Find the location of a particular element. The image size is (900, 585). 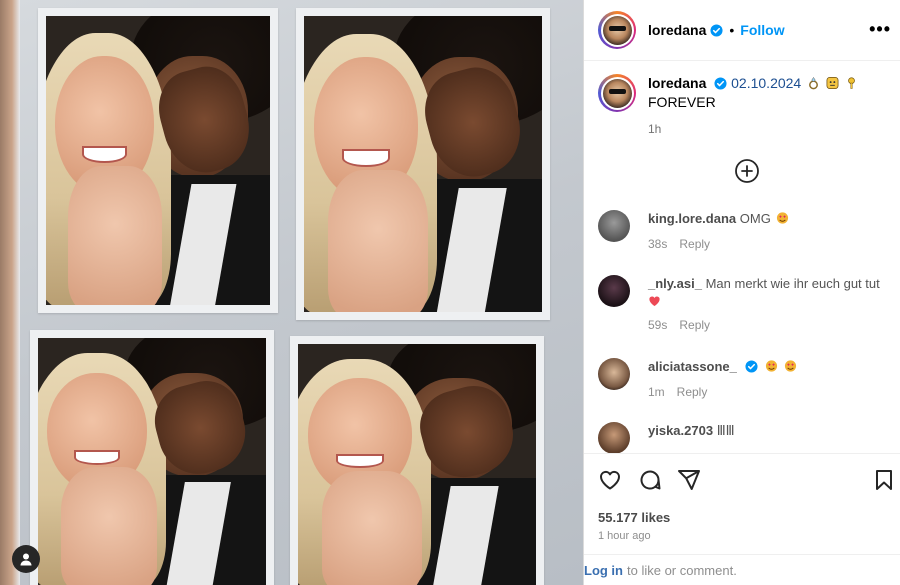

comment-text: OMG is located at coordinates (755, 218).